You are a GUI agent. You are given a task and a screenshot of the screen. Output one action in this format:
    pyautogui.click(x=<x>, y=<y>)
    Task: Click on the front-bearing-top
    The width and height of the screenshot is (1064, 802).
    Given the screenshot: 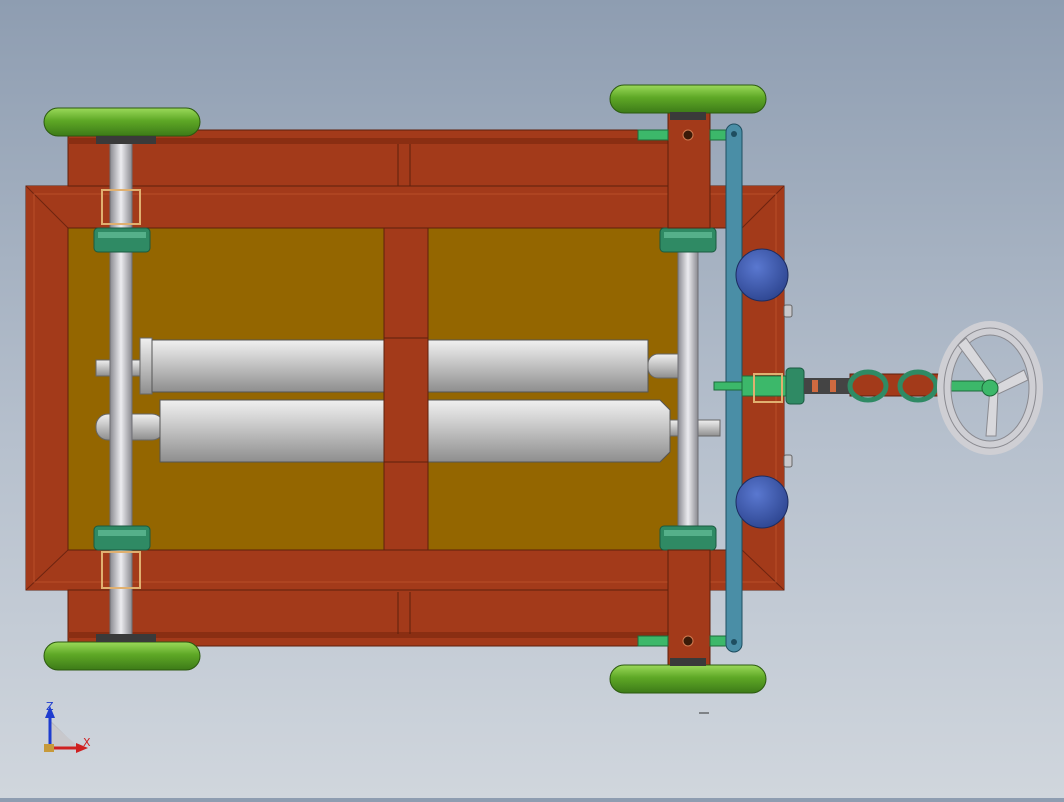 What is the action you would take?
    pyautogui.click(x=688, y=240)
    